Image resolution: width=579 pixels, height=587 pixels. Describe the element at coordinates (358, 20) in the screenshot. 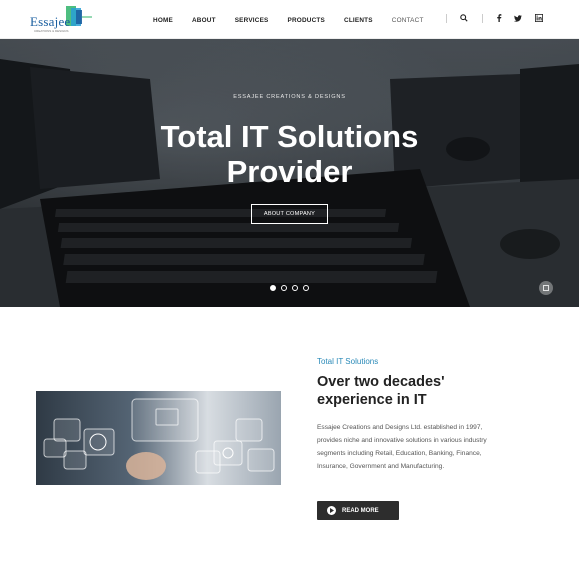

I see `nav-clients: CLIENTS` at that location.